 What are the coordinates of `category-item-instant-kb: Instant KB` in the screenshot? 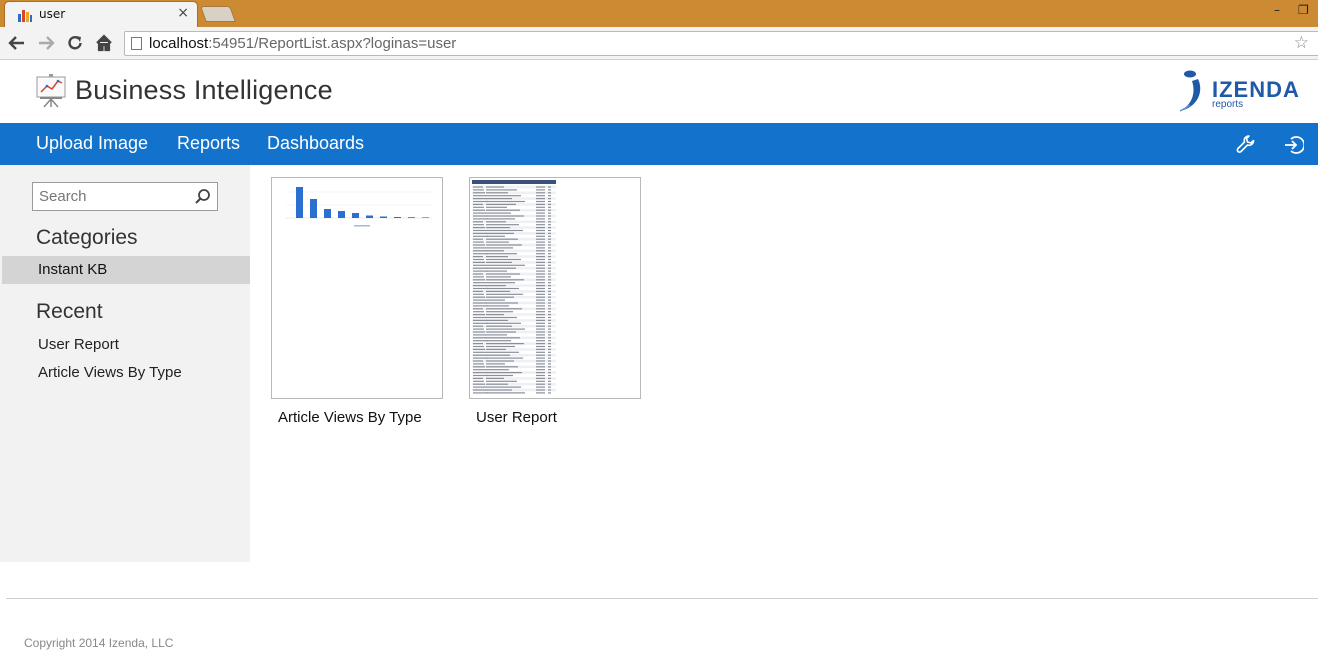 It's located at (126, 270).